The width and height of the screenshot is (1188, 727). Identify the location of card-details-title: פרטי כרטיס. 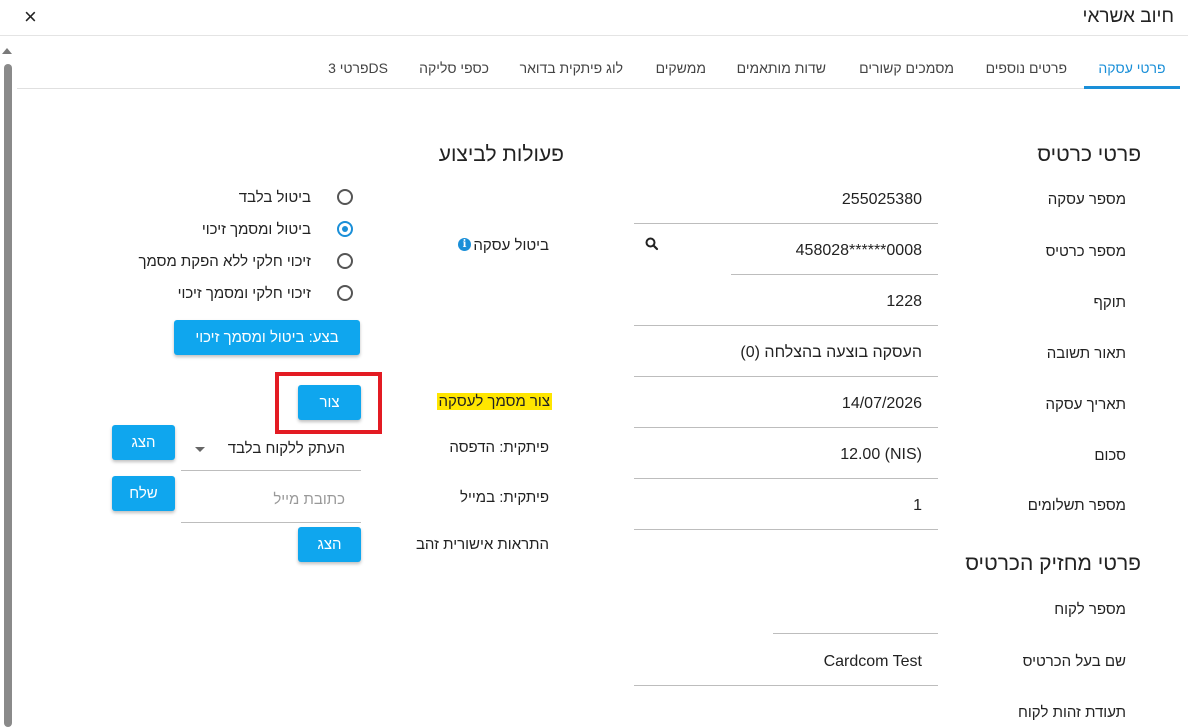
(1089, 154).